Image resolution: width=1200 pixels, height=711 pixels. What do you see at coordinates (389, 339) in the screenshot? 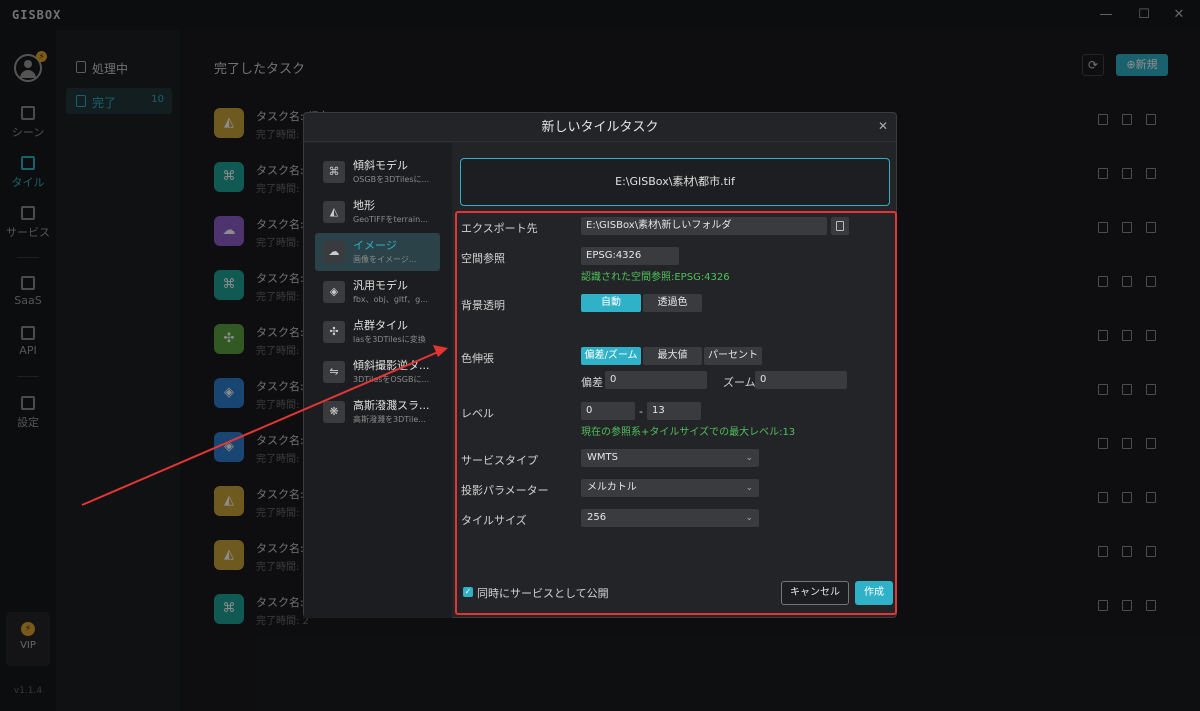
I see `type-desc: lasを3DTilesに変換` at bounding box center [389, 339].